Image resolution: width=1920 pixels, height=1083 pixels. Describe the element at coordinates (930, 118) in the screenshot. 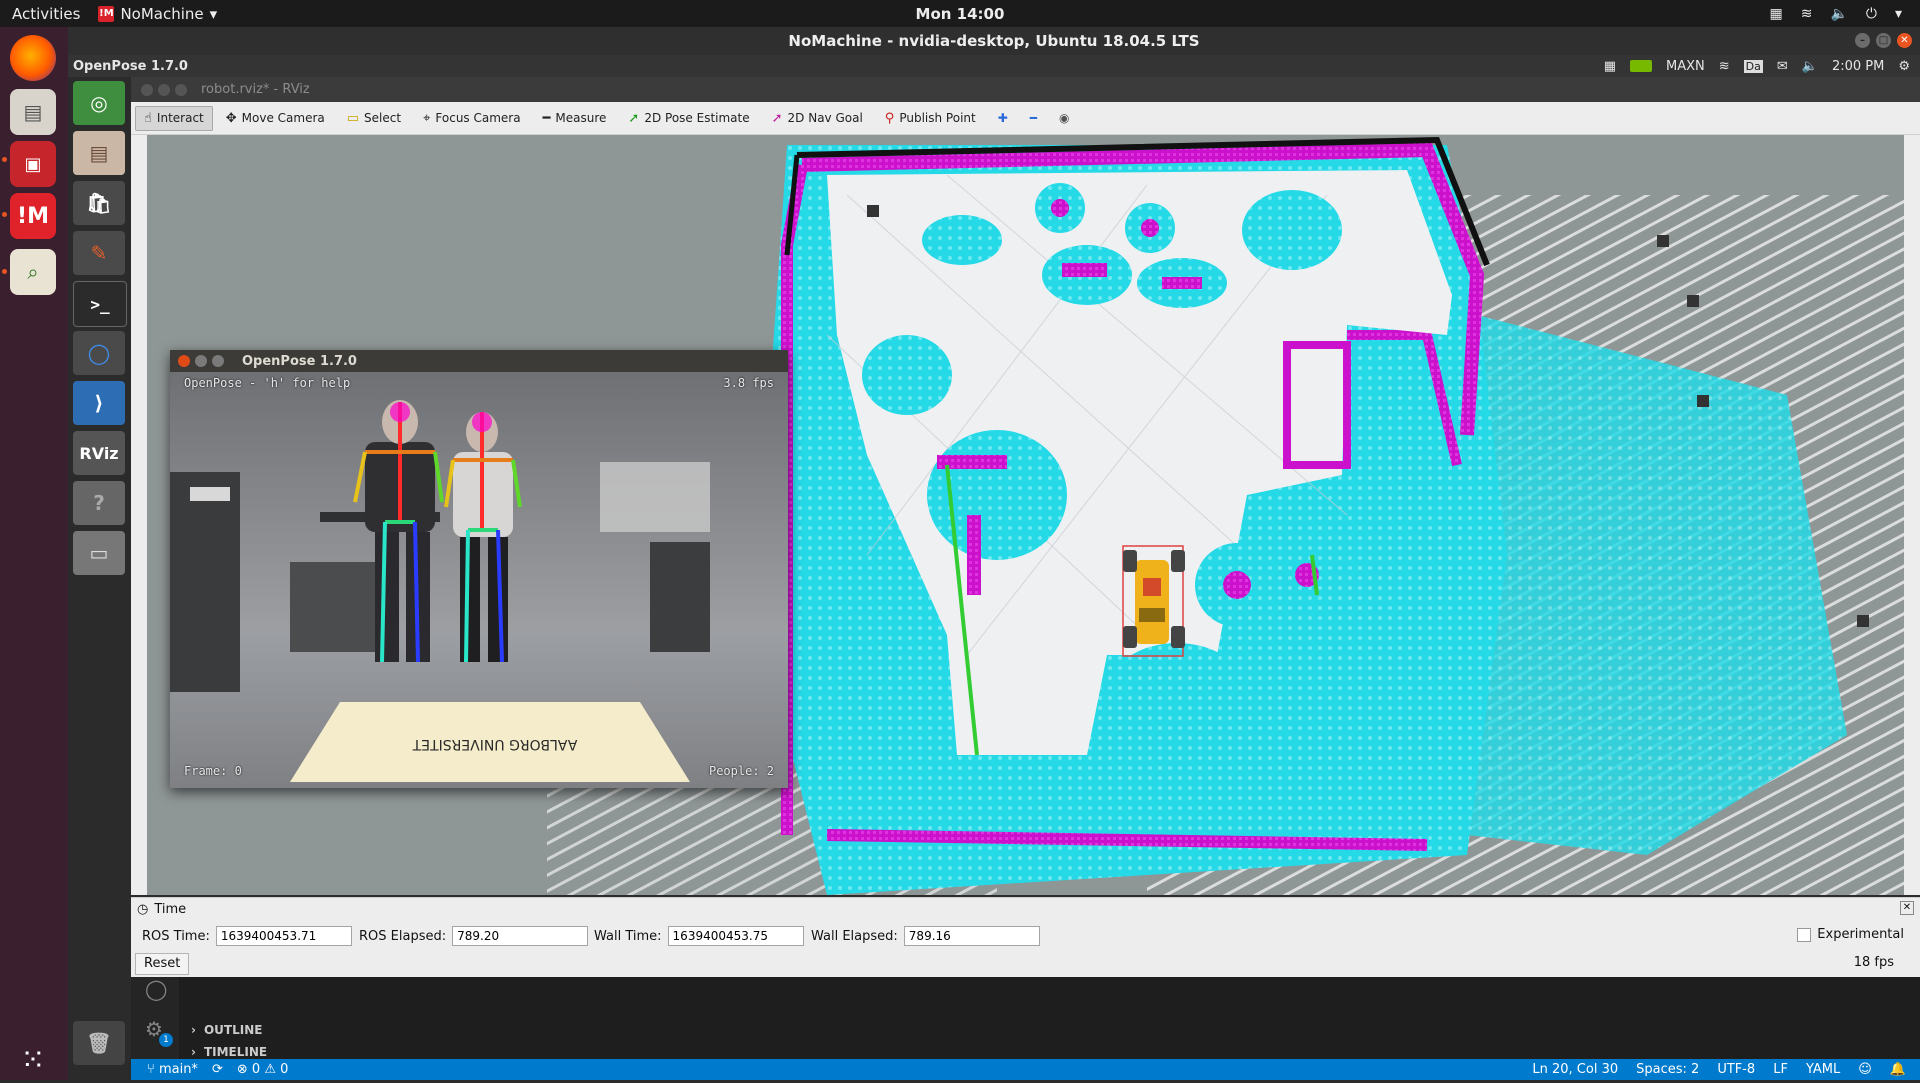

I see `tool-publish-point: ⚲ Publish Point` at that location.